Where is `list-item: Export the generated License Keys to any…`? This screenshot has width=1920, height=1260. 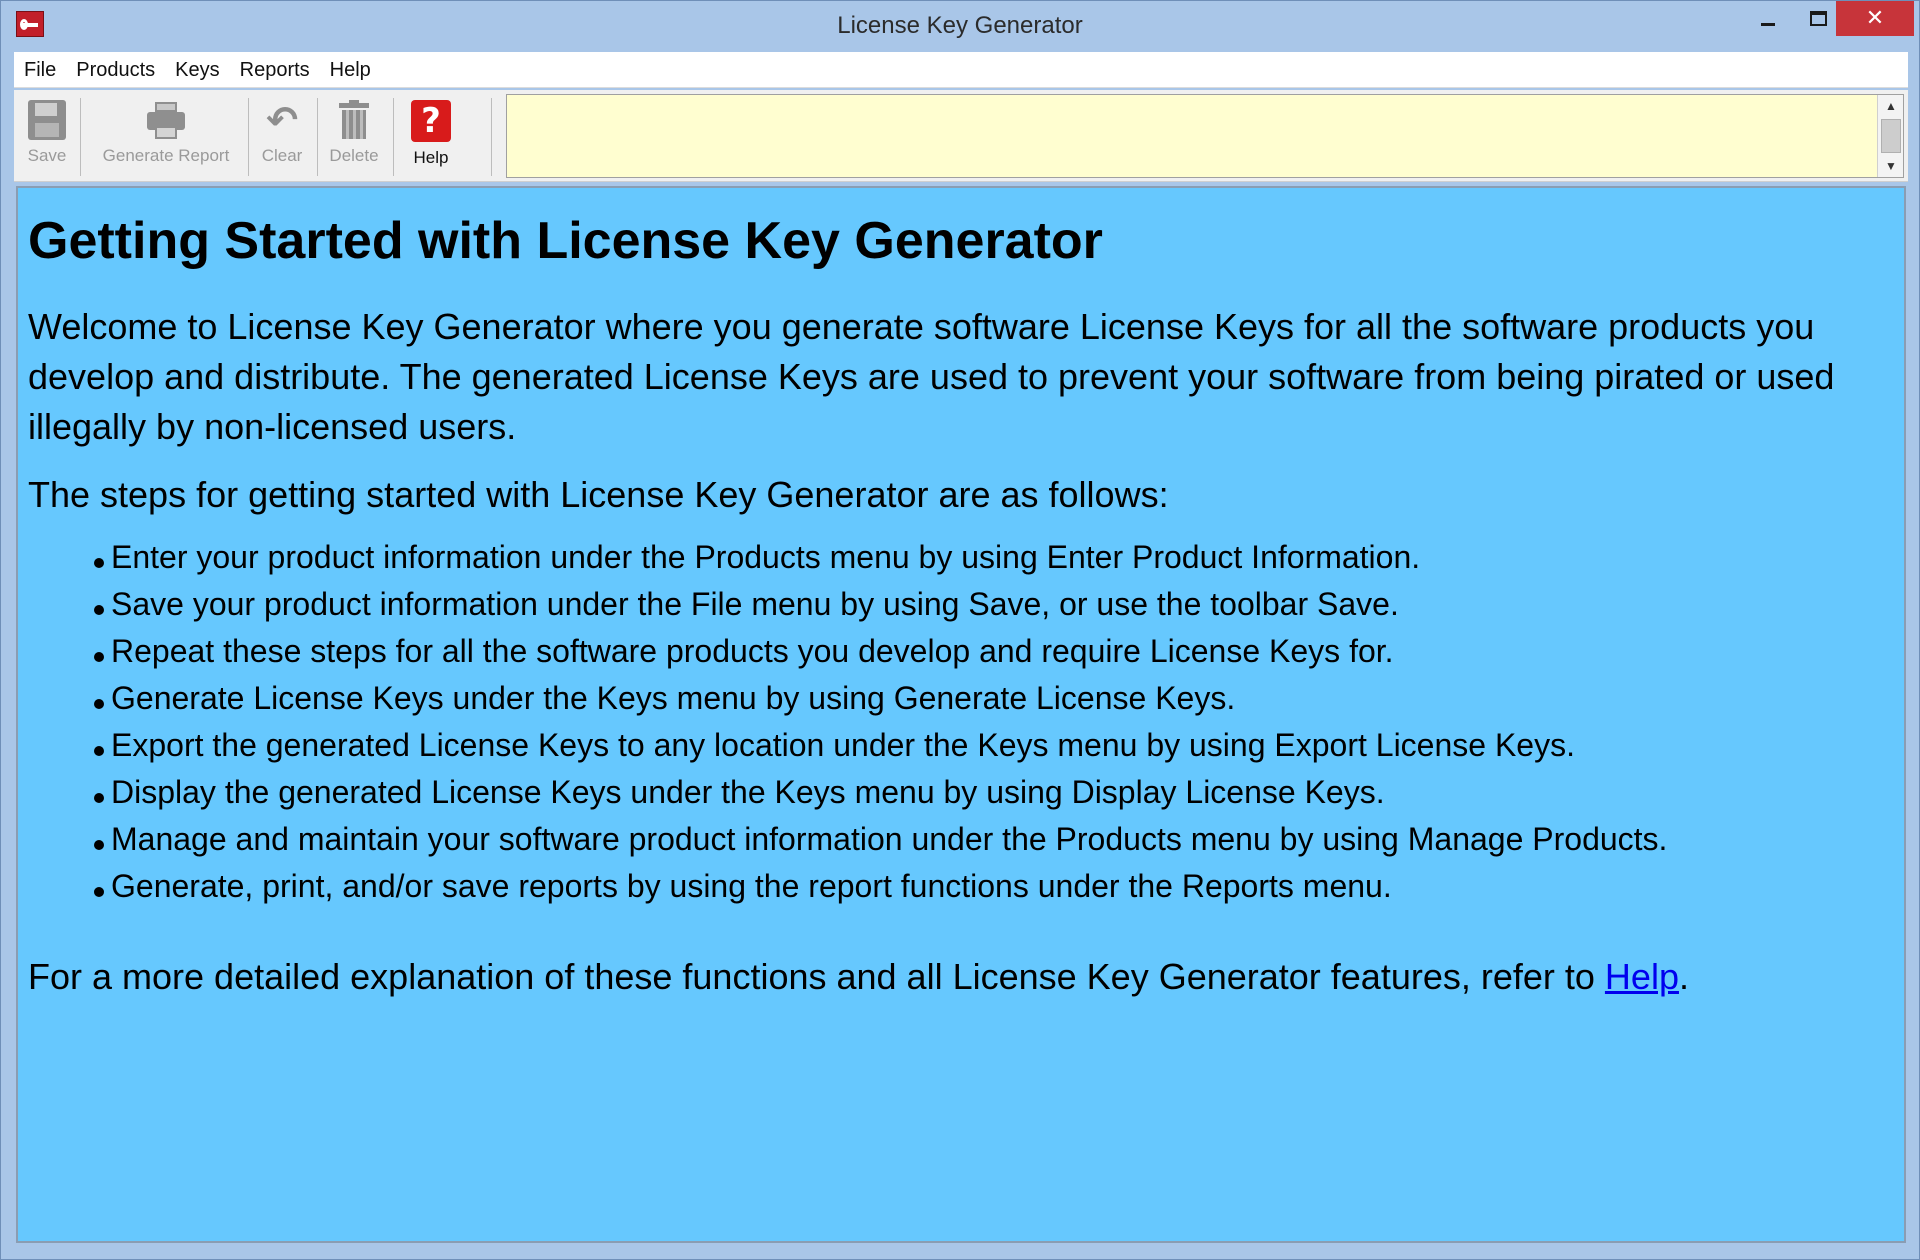
list-item: Export the generated License Keys to any… is located at coordinates (991, 745).